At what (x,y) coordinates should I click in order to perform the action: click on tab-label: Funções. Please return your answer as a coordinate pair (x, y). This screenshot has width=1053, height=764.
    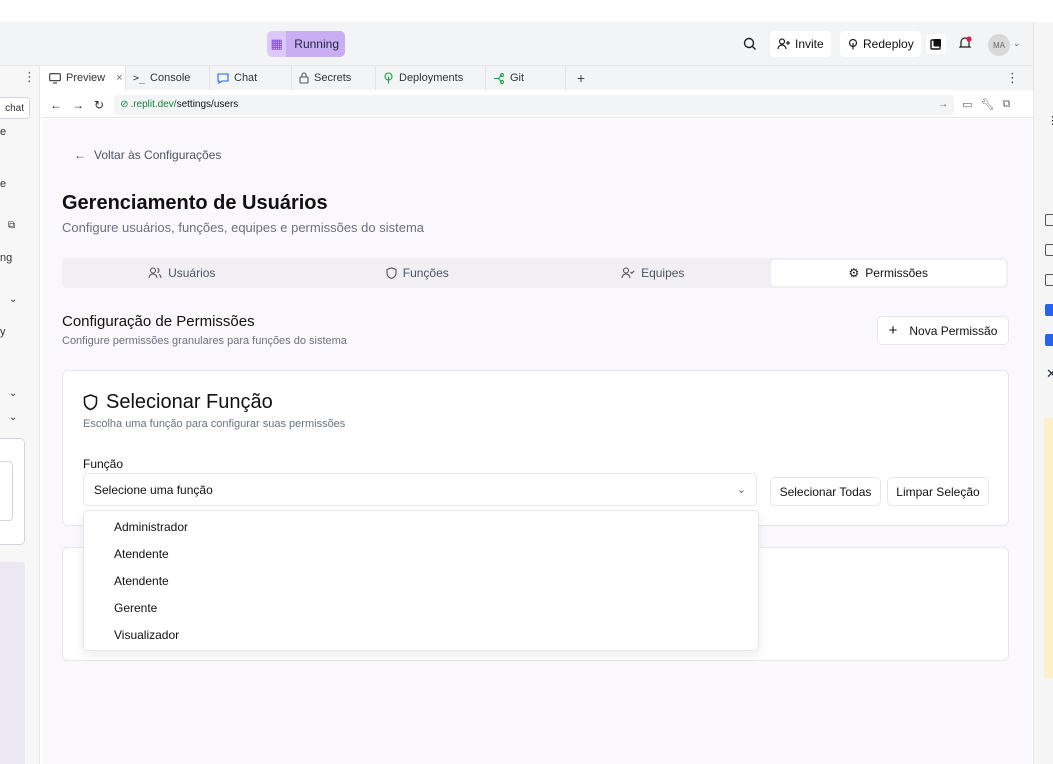
    Looking at the image, I should click on (425, 273).